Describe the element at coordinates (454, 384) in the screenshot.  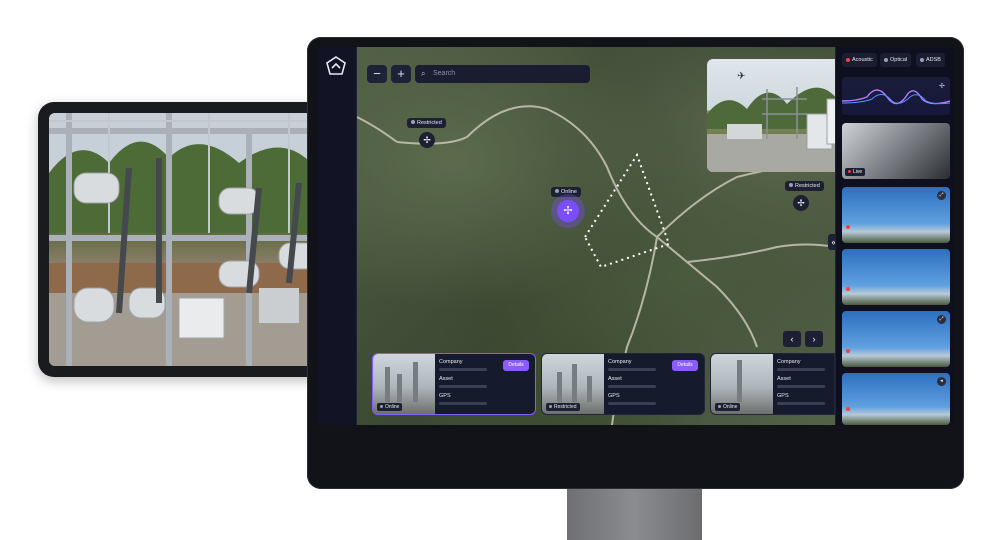
I see `asset-card: Online Company Asset GPS Details` at that location.